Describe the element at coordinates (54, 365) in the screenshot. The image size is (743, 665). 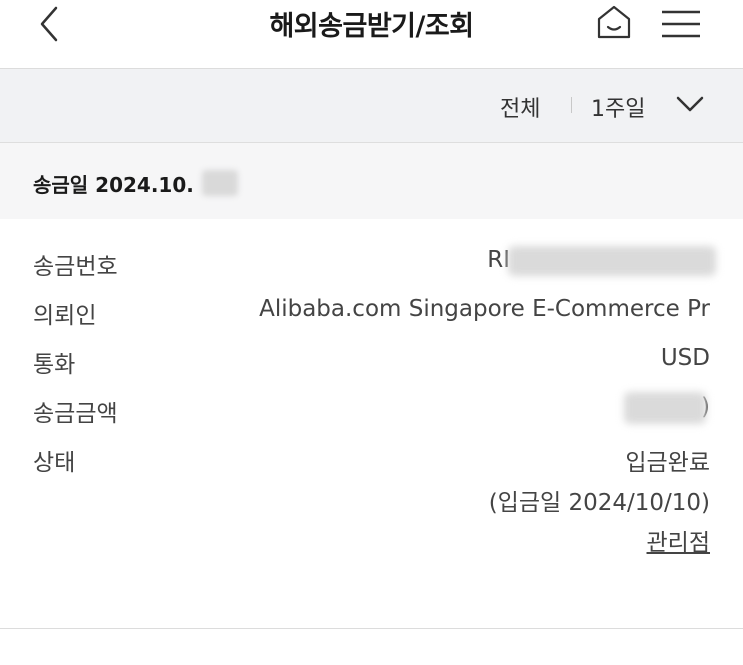
I see `currency-label: 통화` at that location.